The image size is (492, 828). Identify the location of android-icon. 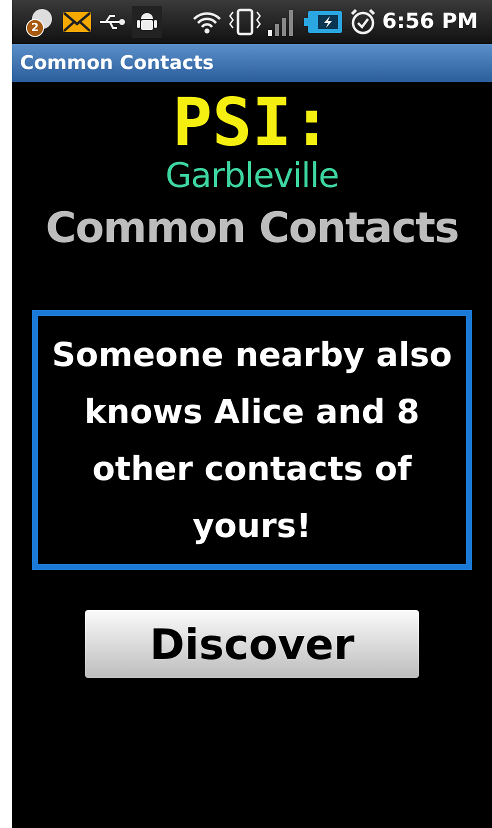
(147, 22).